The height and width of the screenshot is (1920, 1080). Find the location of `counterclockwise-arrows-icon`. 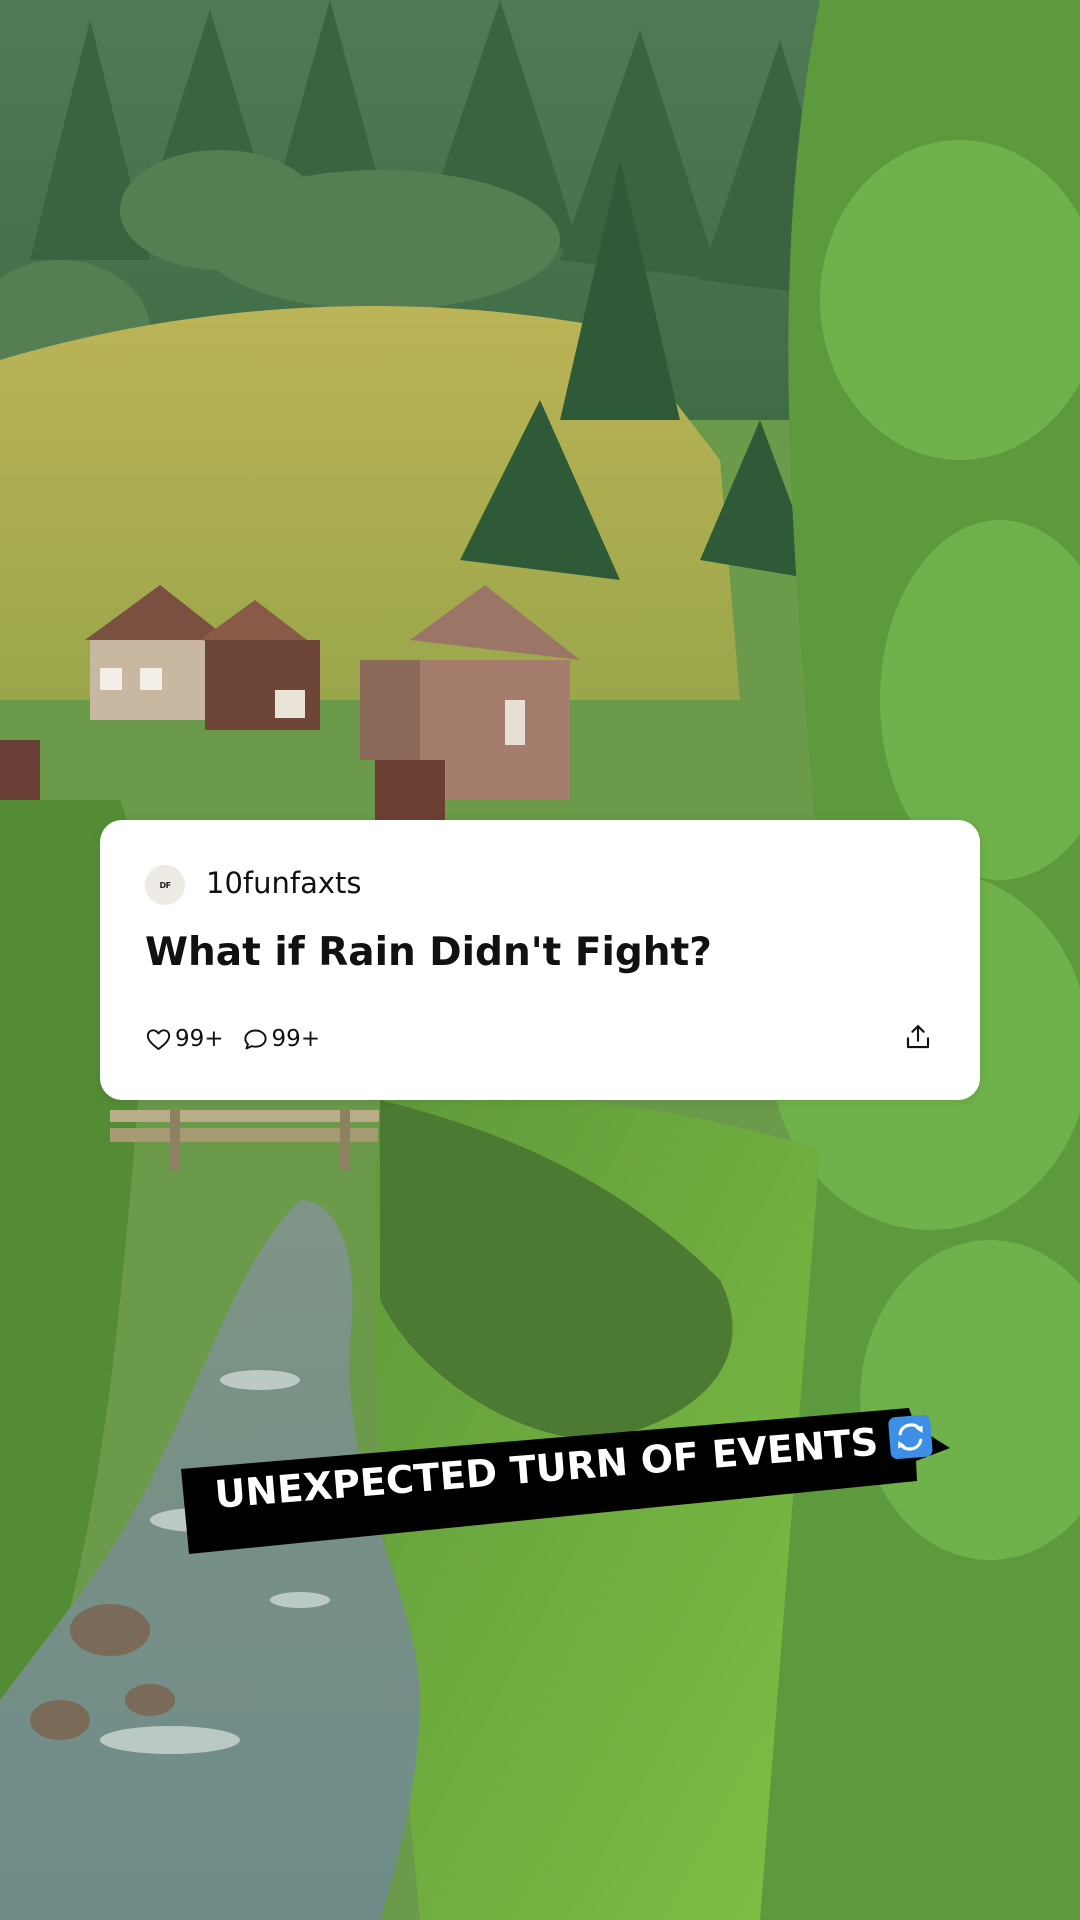

counterclockwise-arrows-icon is located at coordinates (911, 1437).